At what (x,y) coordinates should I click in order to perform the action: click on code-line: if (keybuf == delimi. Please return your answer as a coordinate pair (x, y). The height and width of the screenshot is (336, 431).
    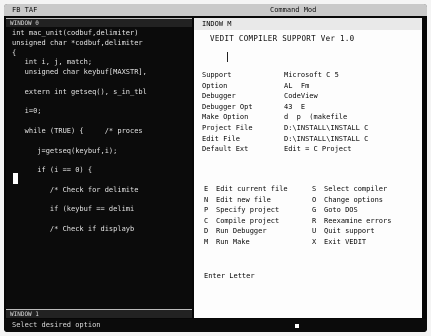
    Looking at the image, I should click on (73, 209).